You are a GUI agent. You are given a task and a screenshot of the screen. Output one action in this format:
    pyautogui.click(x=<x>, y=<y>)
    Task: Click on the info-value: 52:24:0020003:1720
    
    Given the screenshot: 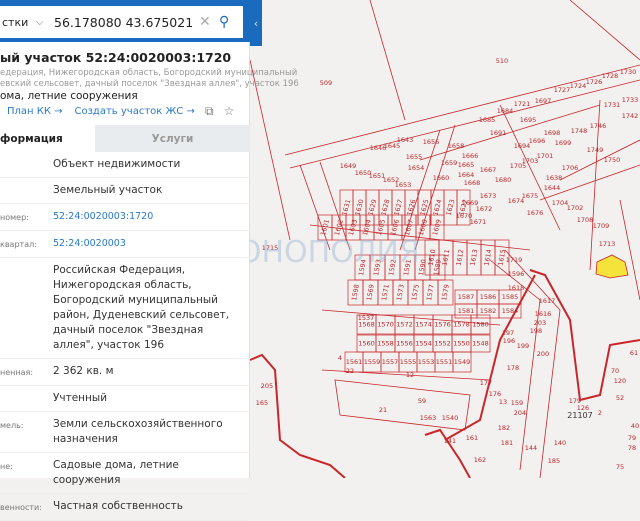 What is the action you would take?
    pyautogui.click(x=151, y=217)
    